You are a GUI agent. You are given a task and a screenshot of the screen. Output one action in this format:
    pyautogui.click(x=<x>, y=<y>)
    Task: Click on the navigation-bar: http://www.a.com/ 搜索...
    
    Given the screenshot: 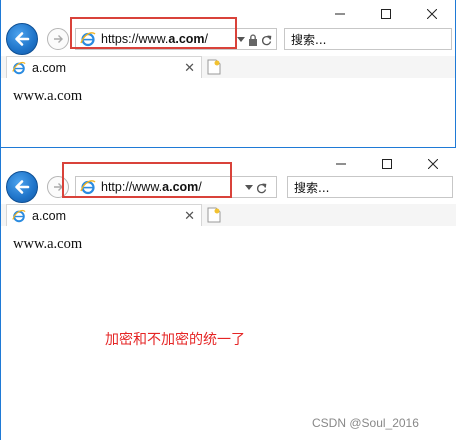 What is the action you would take?
    pyautogui.click(x=228, y=188)
    